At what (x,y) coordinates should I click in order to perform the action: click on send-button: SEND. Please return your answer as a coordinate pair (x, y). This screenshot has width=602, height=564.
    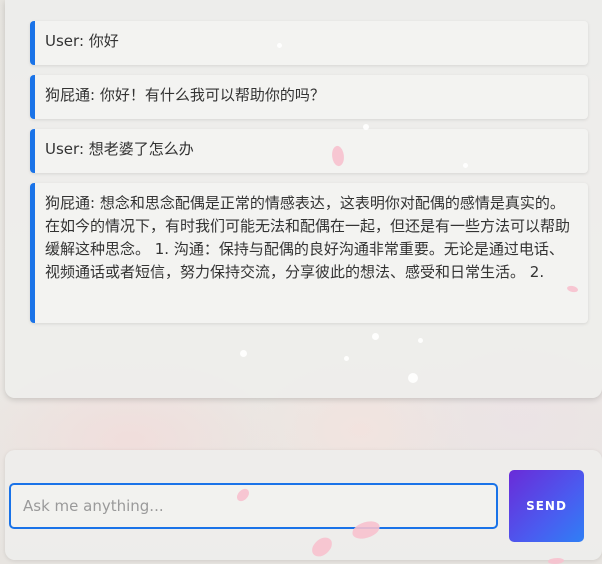
    Looking at the image, I should click on (546, 506).